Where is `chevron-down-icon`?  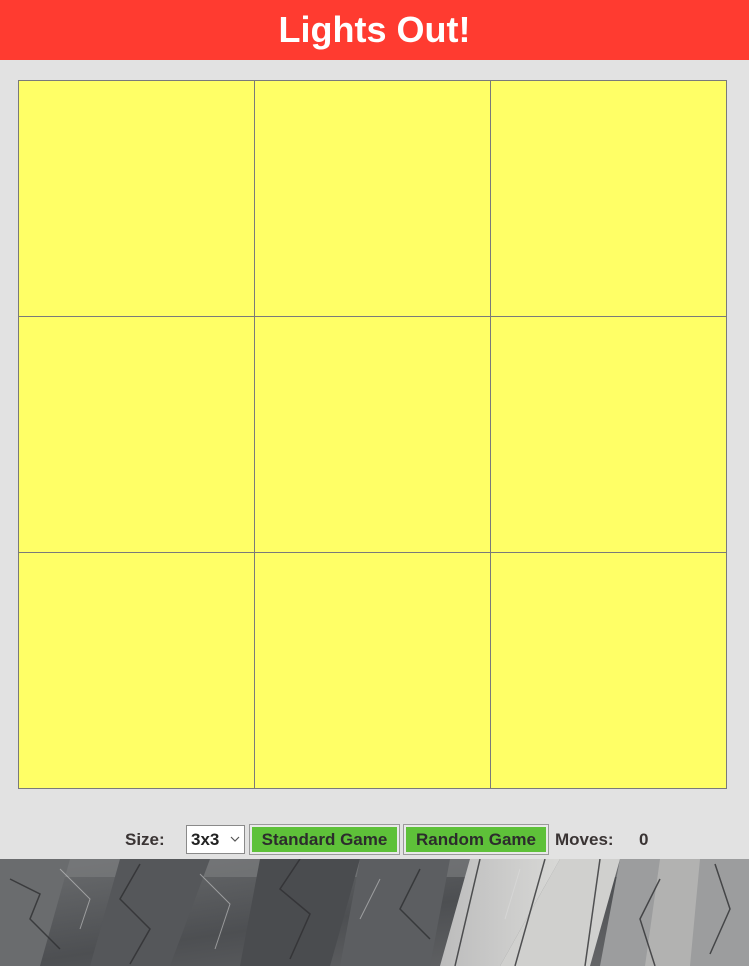 chevron-down-icon is located at coordinates (235, 839).